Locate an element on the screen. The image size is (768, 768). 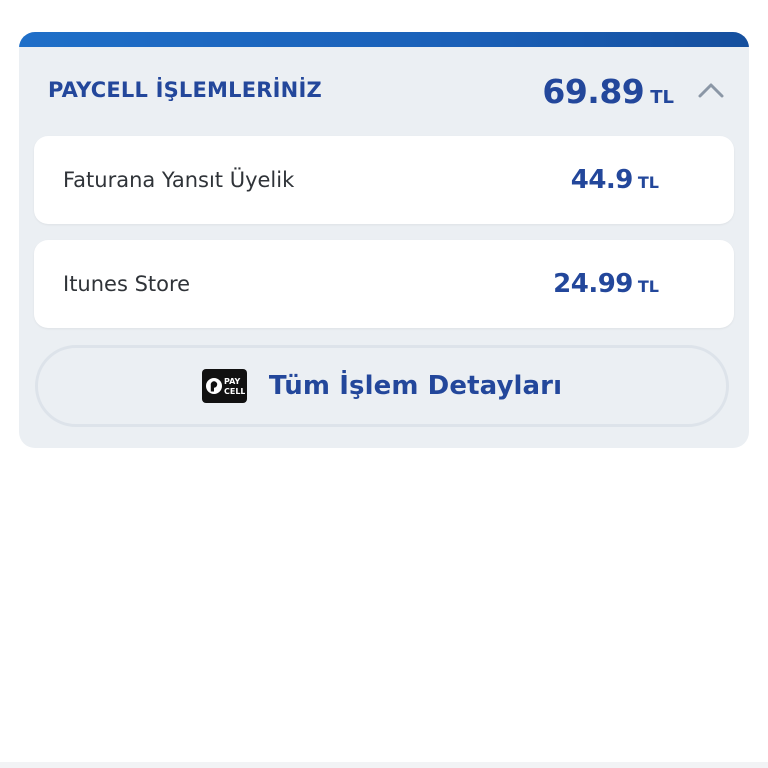
paycell-logo-text-top: PAY is located at coordinates (232, 381).